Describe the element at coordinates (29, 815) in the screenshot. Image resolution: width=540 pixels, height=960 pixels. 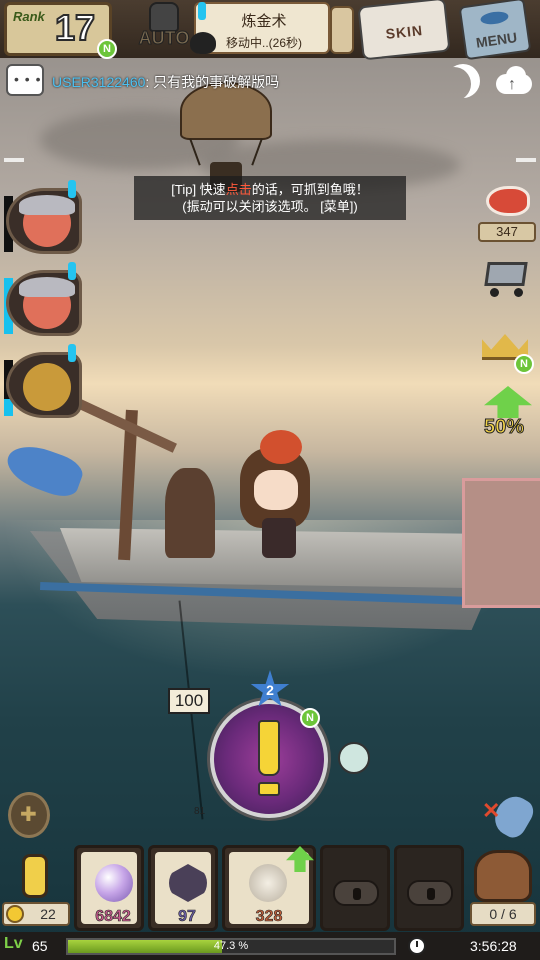
I see `compass-icon` at that location.